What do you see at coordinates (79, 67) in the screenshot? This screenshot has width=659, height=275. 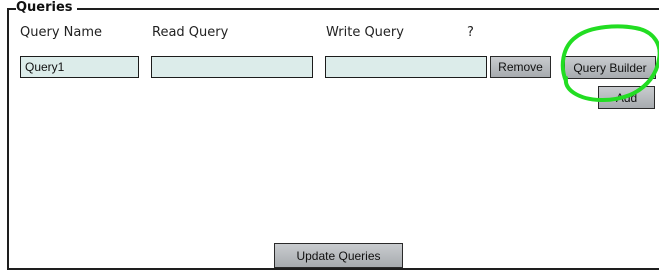 I see `query-name-input` at bounding box center [79, 67].